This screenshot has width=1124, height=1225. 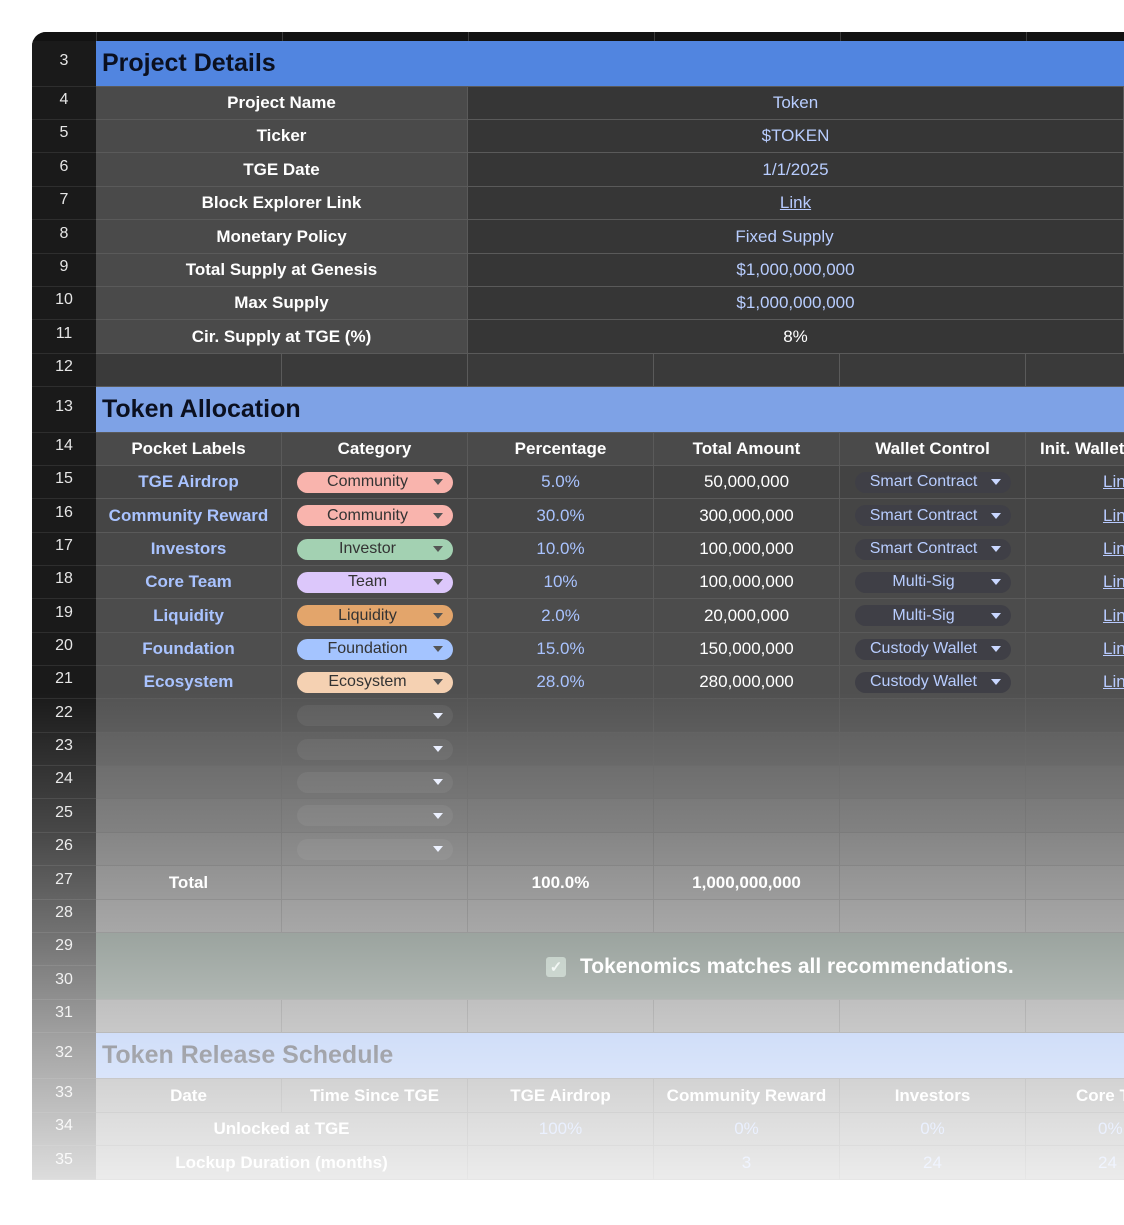 What do you see at coordinates (374, 615) in the screenshot?
I see `category-dropdown: Liquidity` at bounding box center [374, 615].